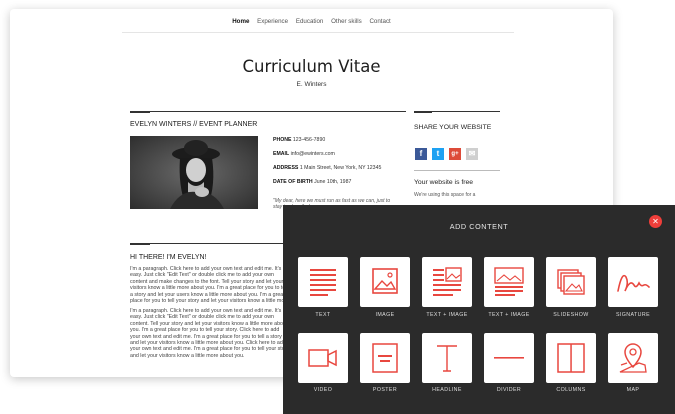 This screenshot has width=675, height=414. I want to click on nav-divider, so click(318, 32).